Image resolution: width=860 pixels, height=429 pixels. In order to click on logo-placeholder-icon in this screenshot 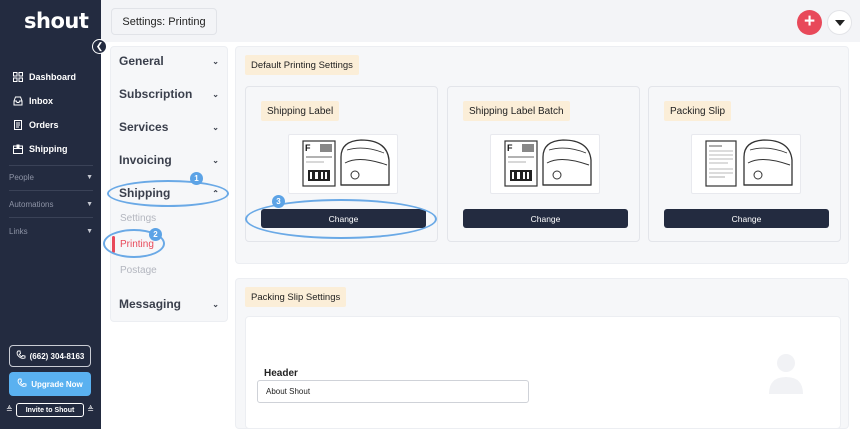, I will do `click(786, 374)`.